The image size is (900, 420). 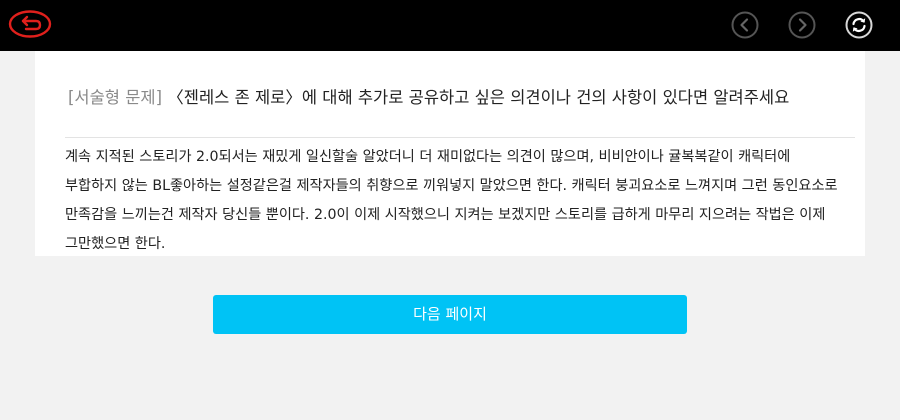 What do you see at coordinates (450, 25) in the screenshot?
I see `top-bar` at bounding box center [450, 25].